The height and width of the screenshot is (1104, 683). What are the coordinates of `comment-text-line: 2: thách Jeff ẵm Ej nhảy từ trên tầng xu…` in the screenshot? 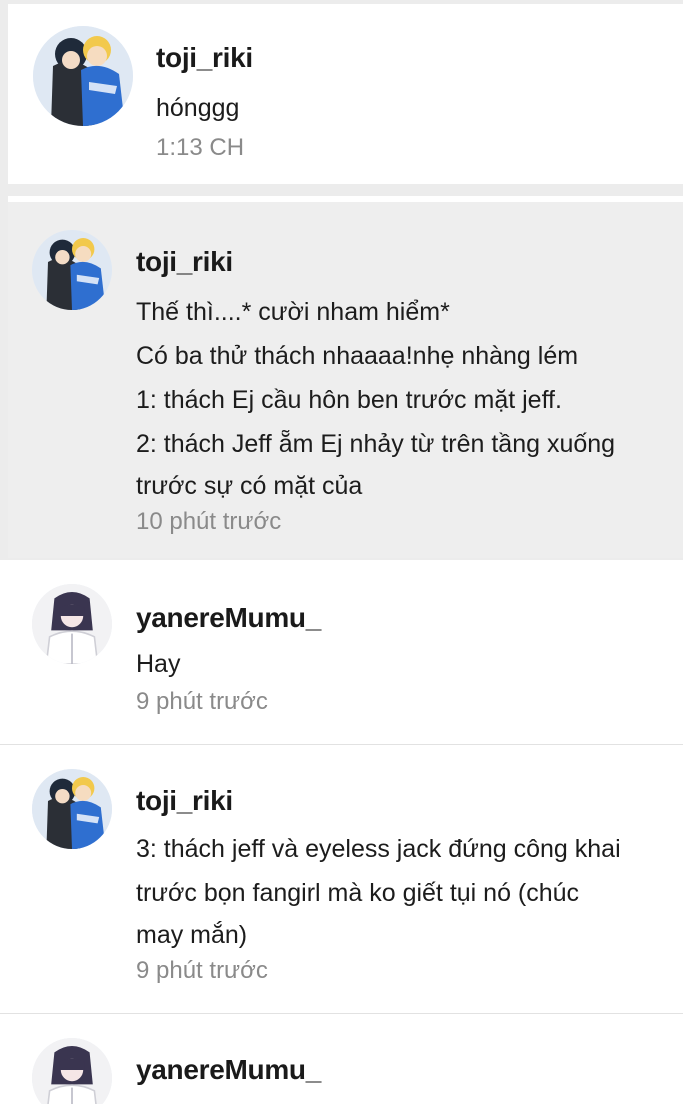 It's located at (376, 444).